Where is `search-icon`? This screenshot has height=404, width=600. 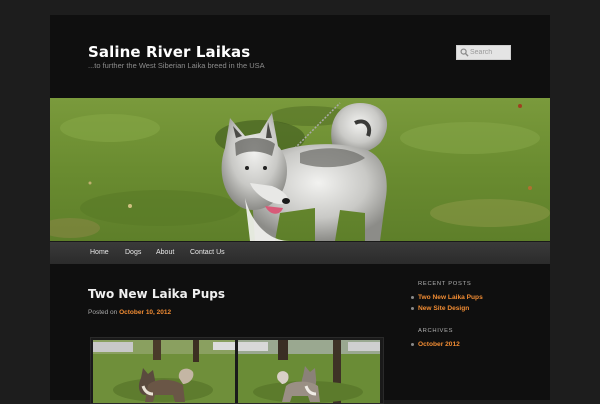
search-icon is located at coordinates (464, 52).